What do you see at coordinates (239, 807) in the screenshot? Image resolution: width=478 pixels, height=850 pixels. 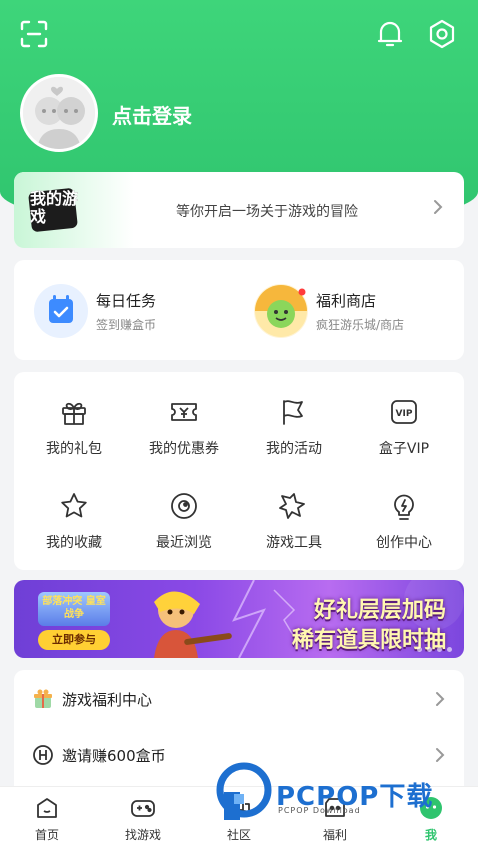 I see `community-icon` at bounding box center [239, 807].